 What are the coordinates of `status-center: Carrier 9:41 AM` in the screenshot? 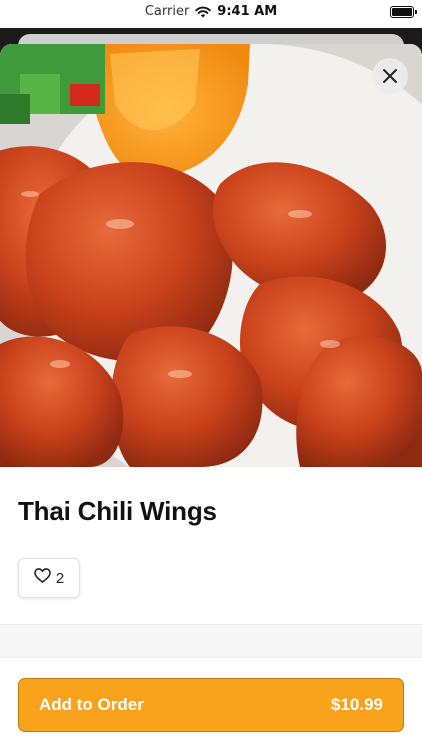 It's located at (211, 11).